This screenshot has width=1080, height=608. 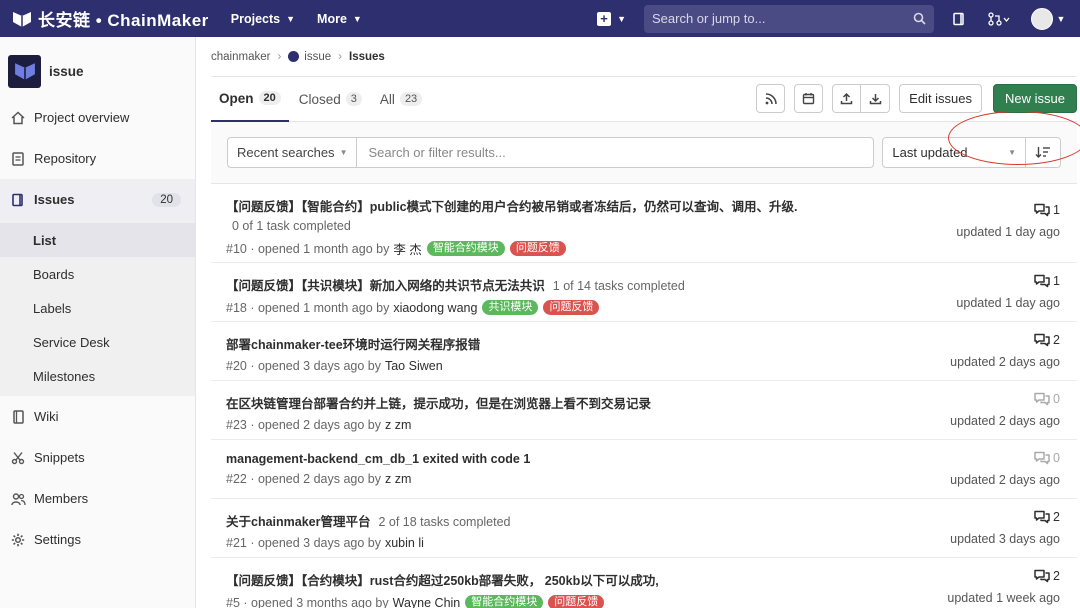 I want to click on sidebar-item-label: Snippets, so click(x=59, y=457).